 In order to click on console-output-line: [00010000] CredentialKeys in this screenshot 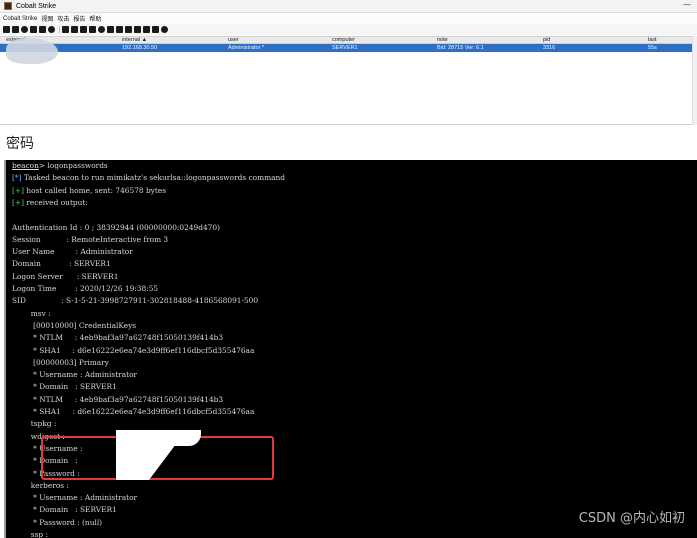, I will do `click(74, 326)`.